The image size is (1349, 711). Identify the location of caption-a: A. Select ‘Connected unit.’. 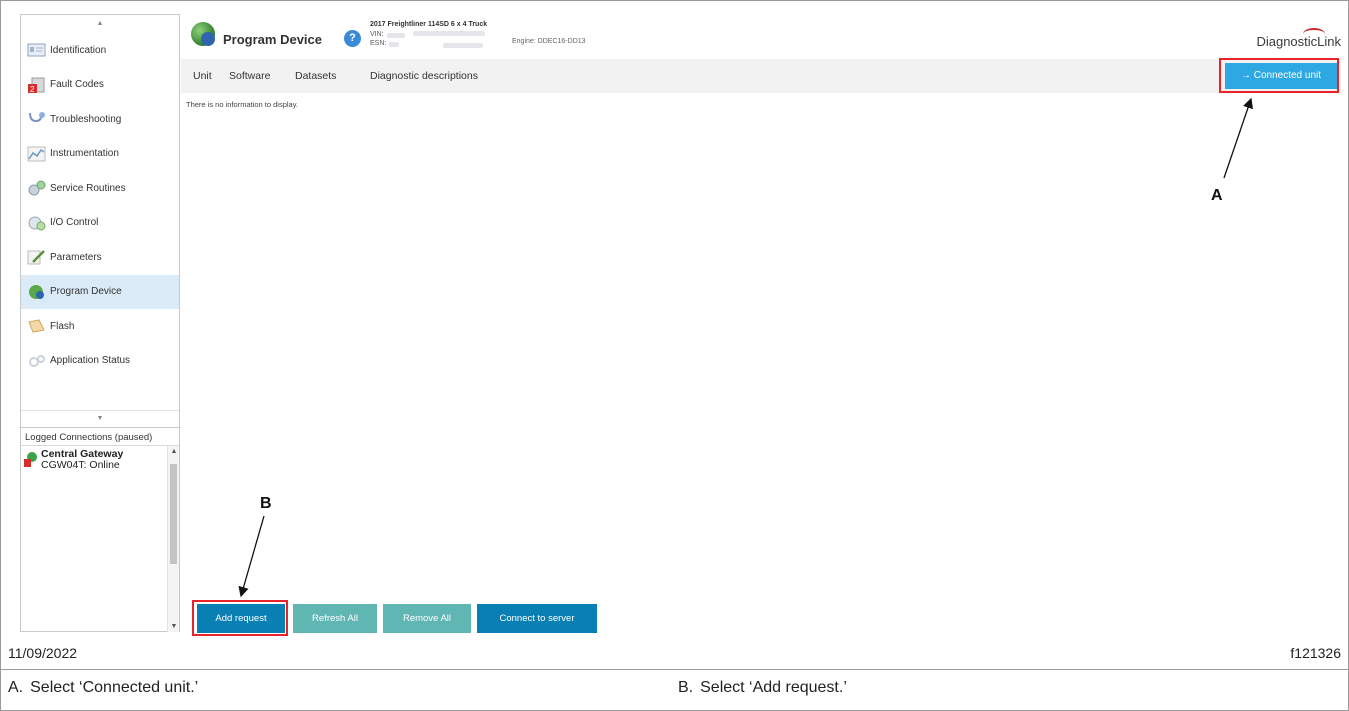
(103, 688).